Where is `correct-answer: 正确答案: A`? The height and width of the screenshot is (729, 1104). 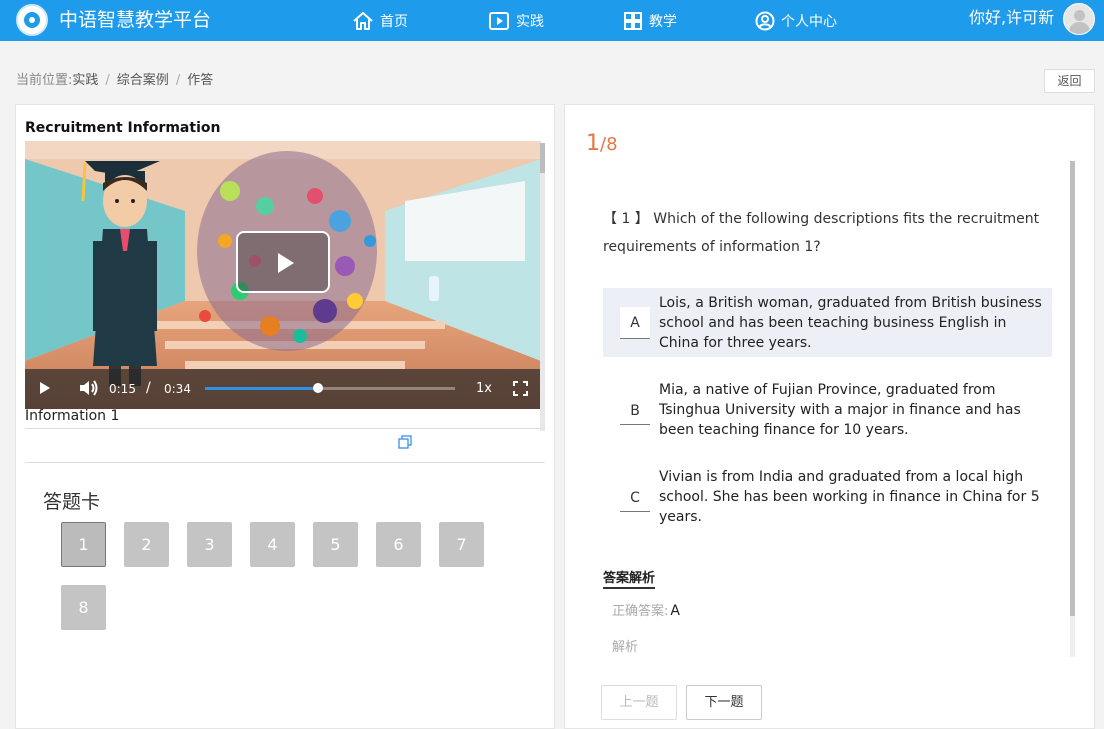
correct-answer: 正确答案: A is located at coordinates (646, 609).